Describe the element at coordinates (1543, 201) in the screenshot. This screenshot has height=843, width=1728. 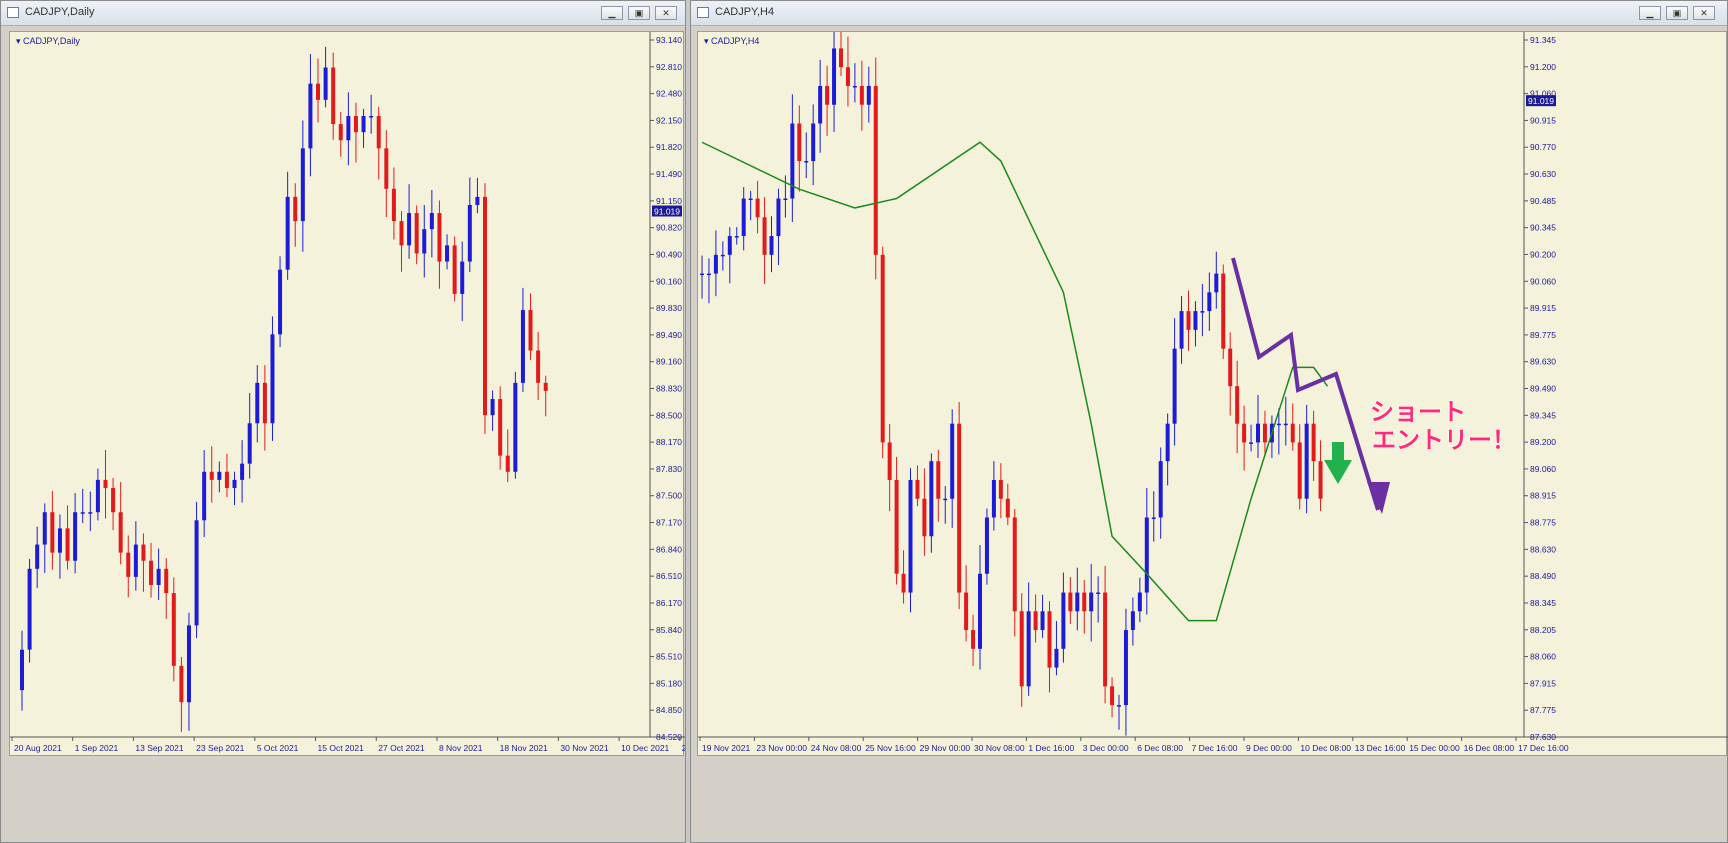
I see `y-tick-label: 90.485` at that location.